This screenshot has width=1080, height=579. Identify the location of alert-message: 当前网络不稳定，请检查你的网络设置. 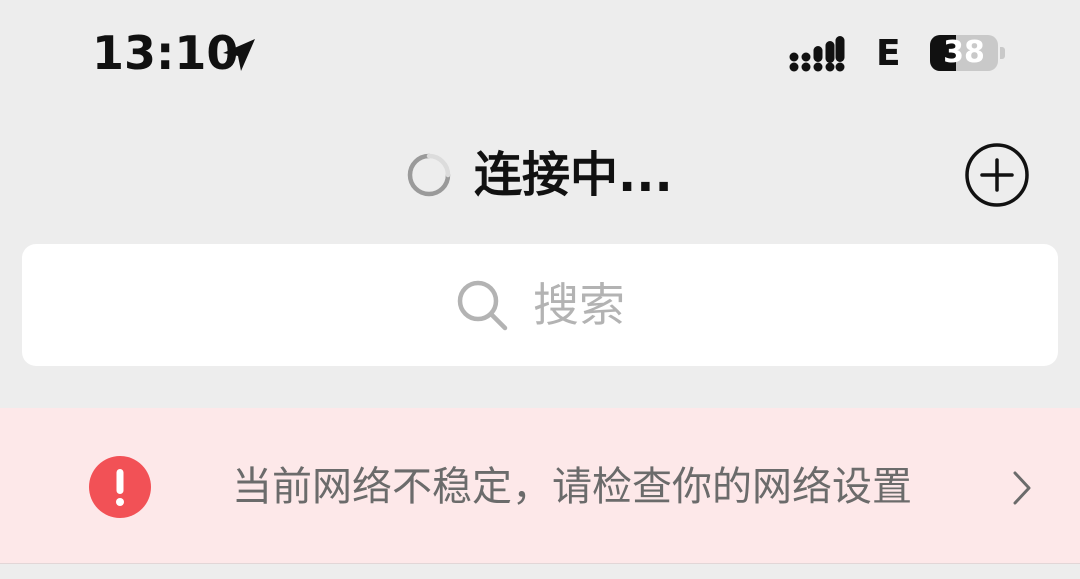
(572, 487).